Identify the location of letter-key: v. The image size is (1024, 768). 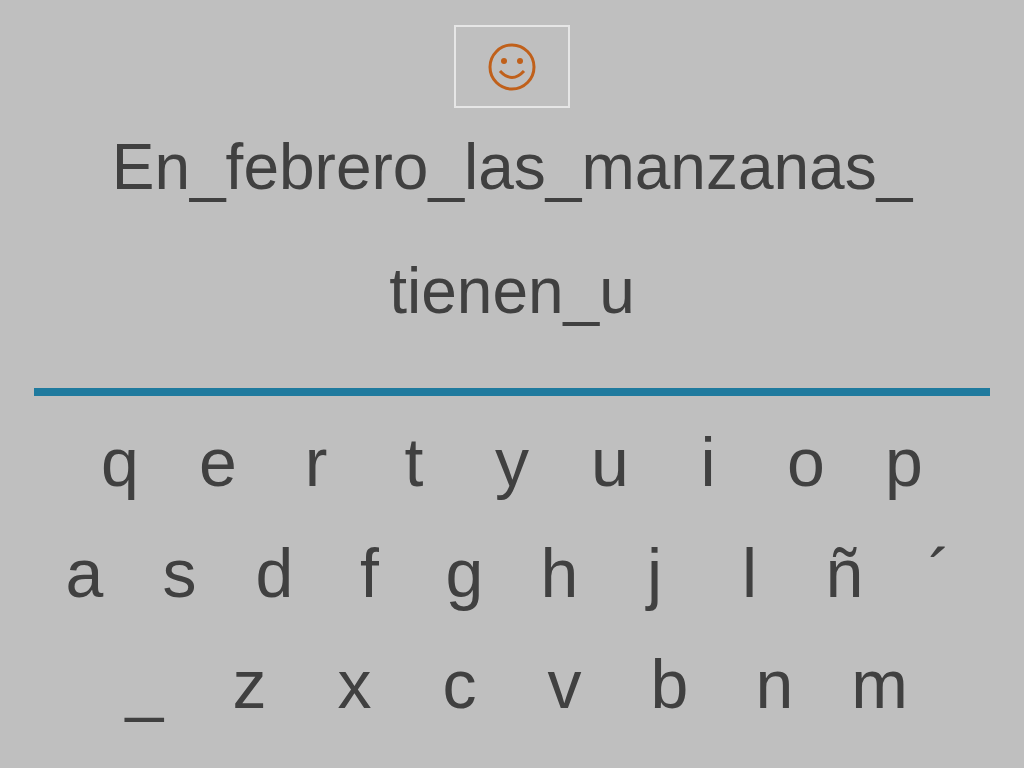
(564, 683).